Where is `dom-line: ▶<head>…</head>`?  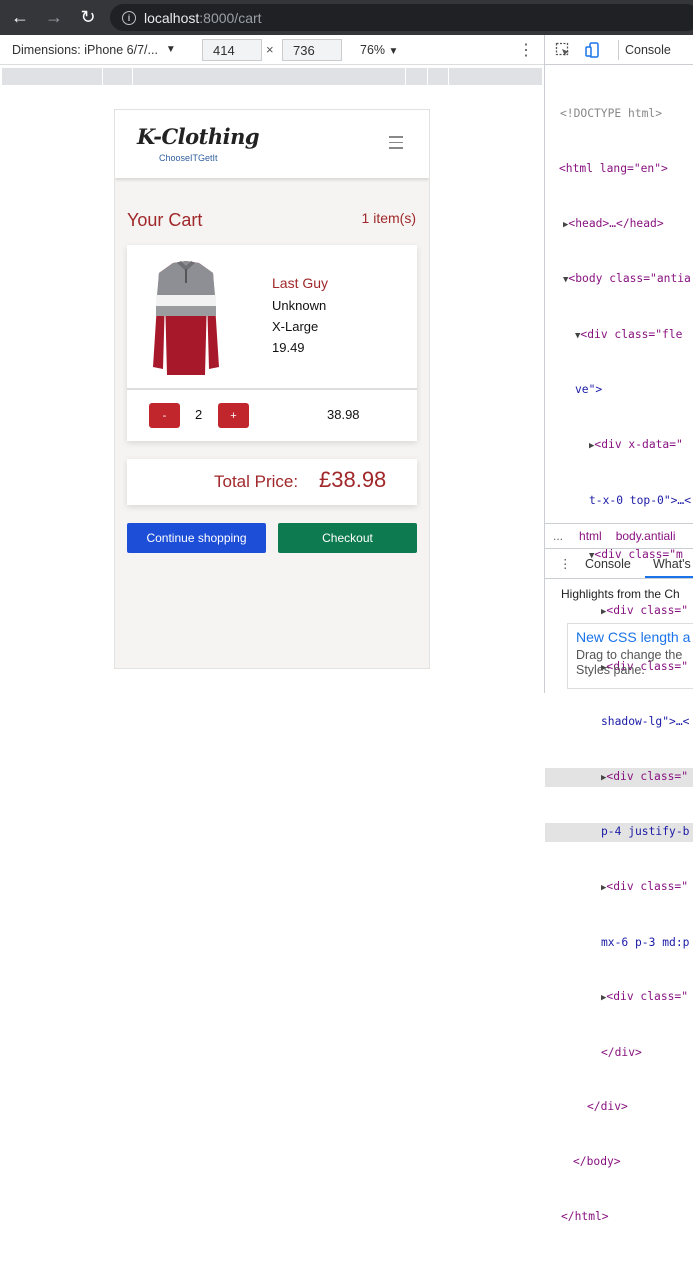
dom-line: ▶<head>…</head> is located at coordinates (619, 224).